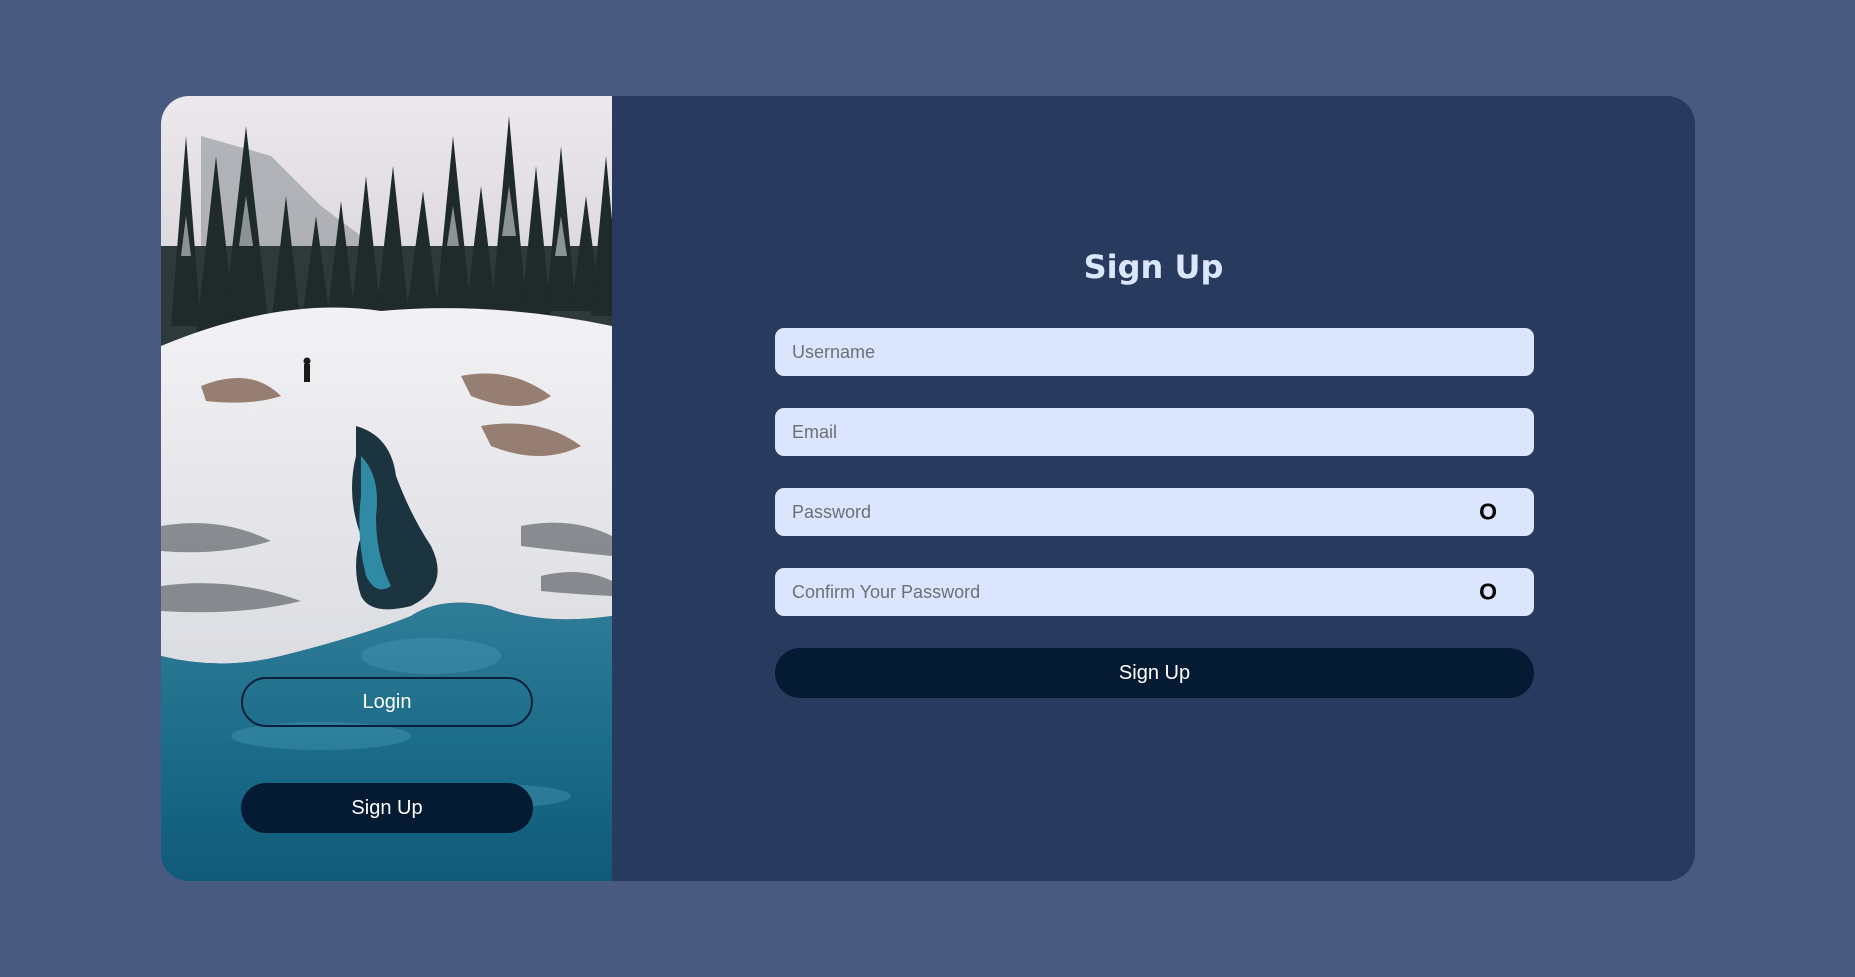  I want to click on password-visibility-toggle-icon: O, so click(1488, 512).